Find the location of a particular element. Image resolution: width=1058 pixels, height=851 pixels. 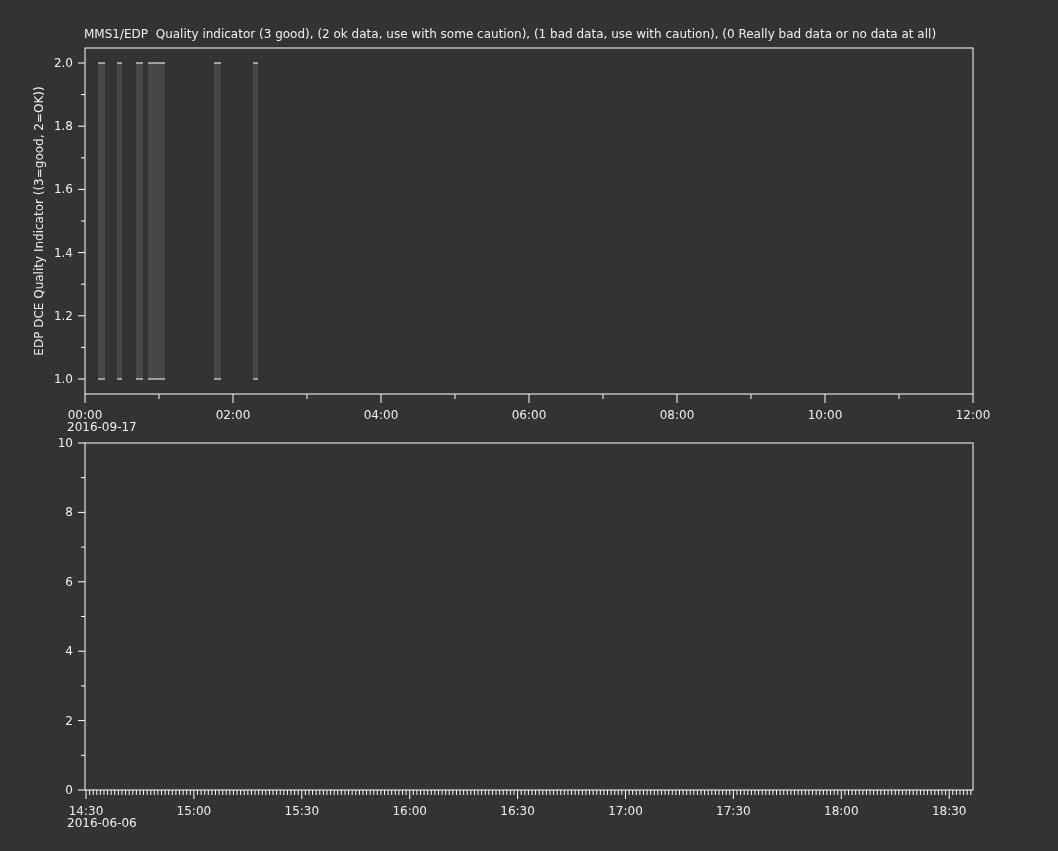

x-tick-label: 17:30 is located at coordinates (733, 811).